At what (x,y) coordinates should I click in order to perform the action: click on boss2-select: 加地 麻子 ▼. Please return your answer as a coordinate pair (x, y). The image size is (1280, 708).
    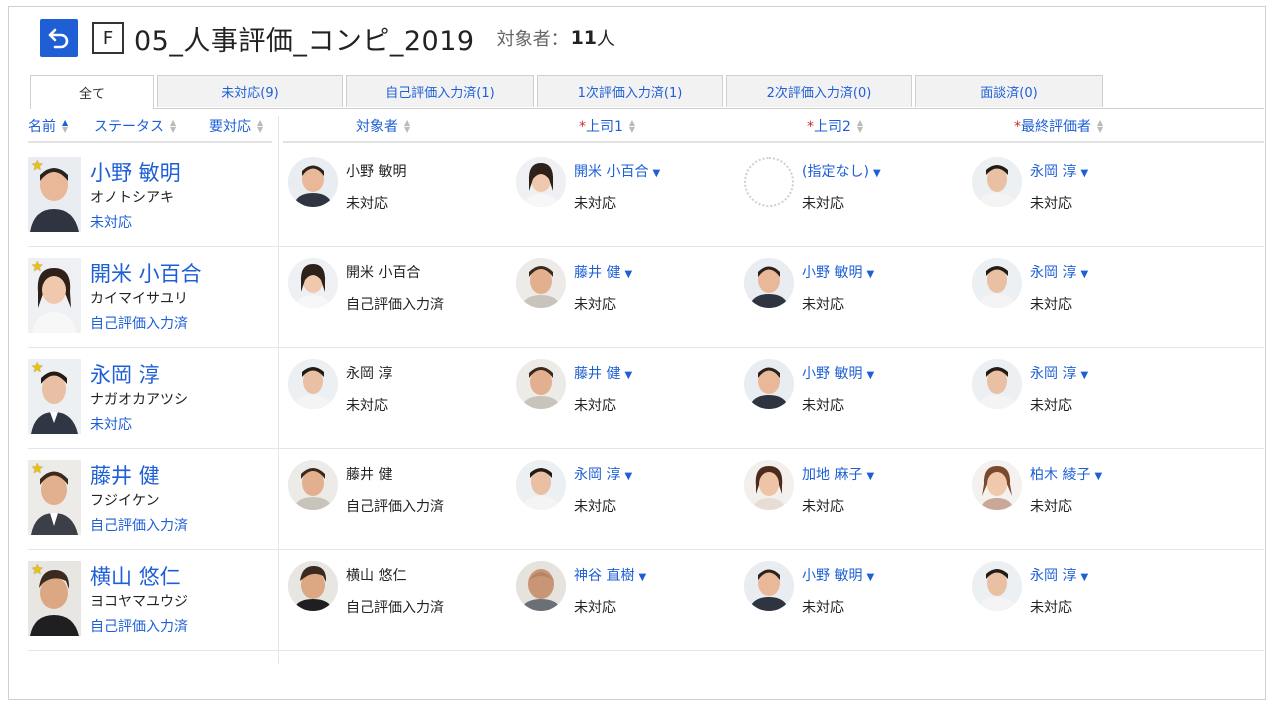
    Looking at the image, I should click on (838, 474).